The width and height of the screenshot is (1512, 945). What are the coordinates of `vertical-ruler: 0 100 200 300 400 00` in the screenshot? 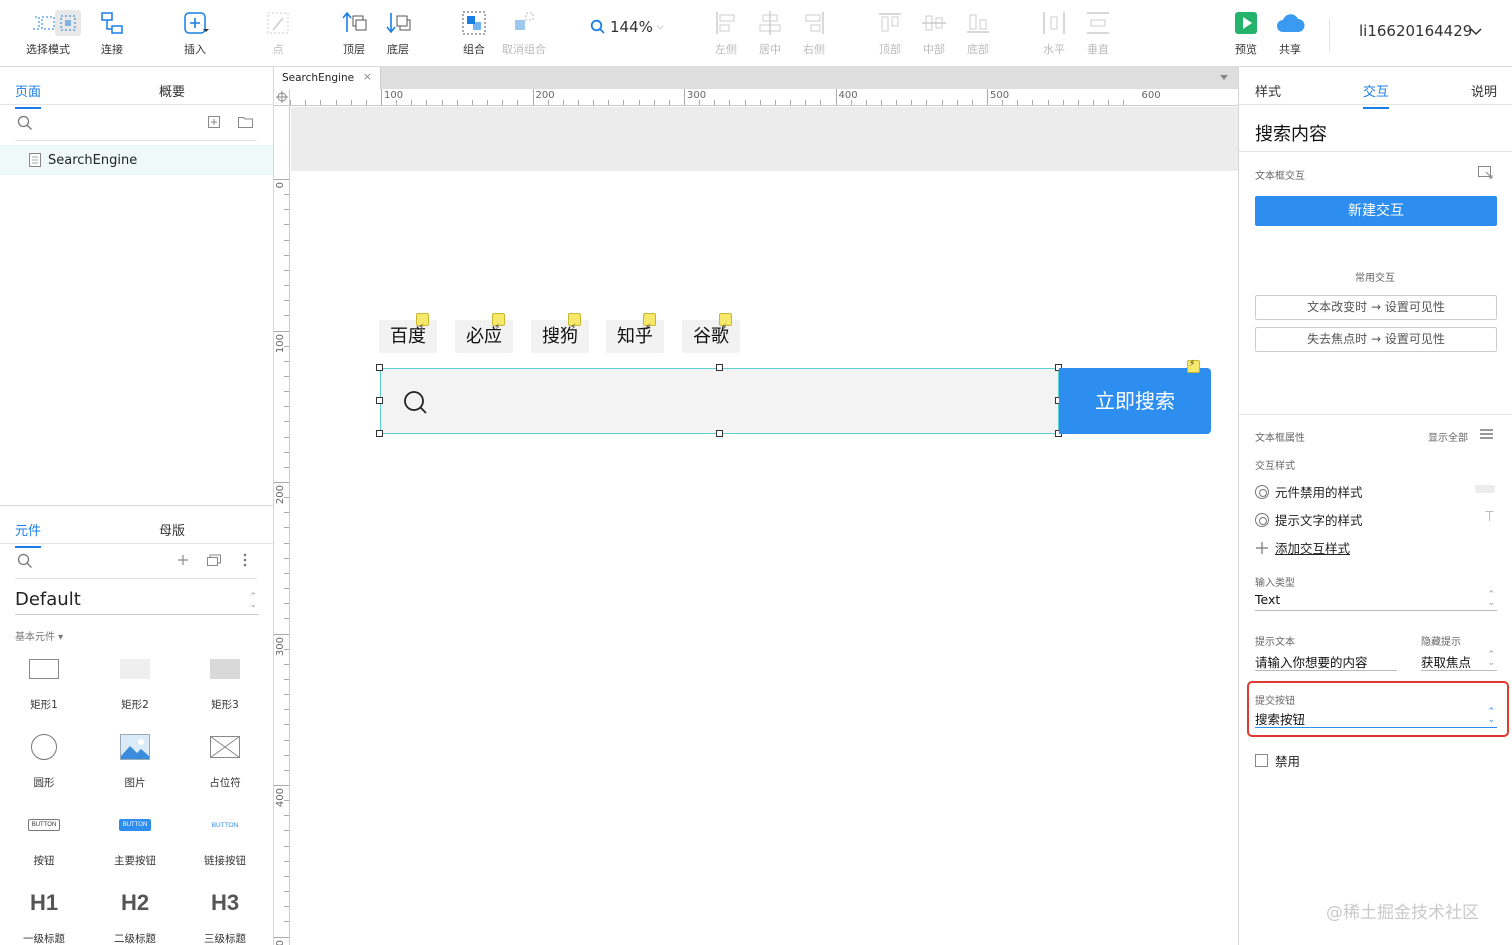 It's located at (282, 525).